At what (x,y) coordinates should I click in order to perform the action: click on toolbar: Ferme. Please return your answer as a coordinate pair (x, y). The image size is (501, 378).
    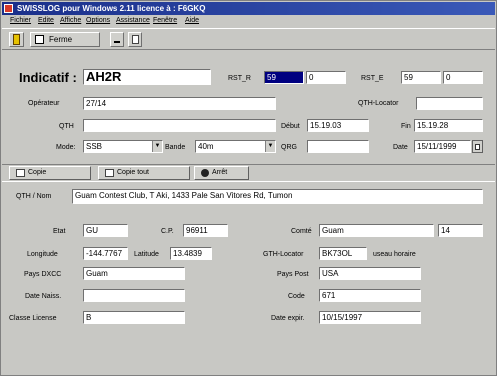
    Looking at the image, I should click on (248, 39).